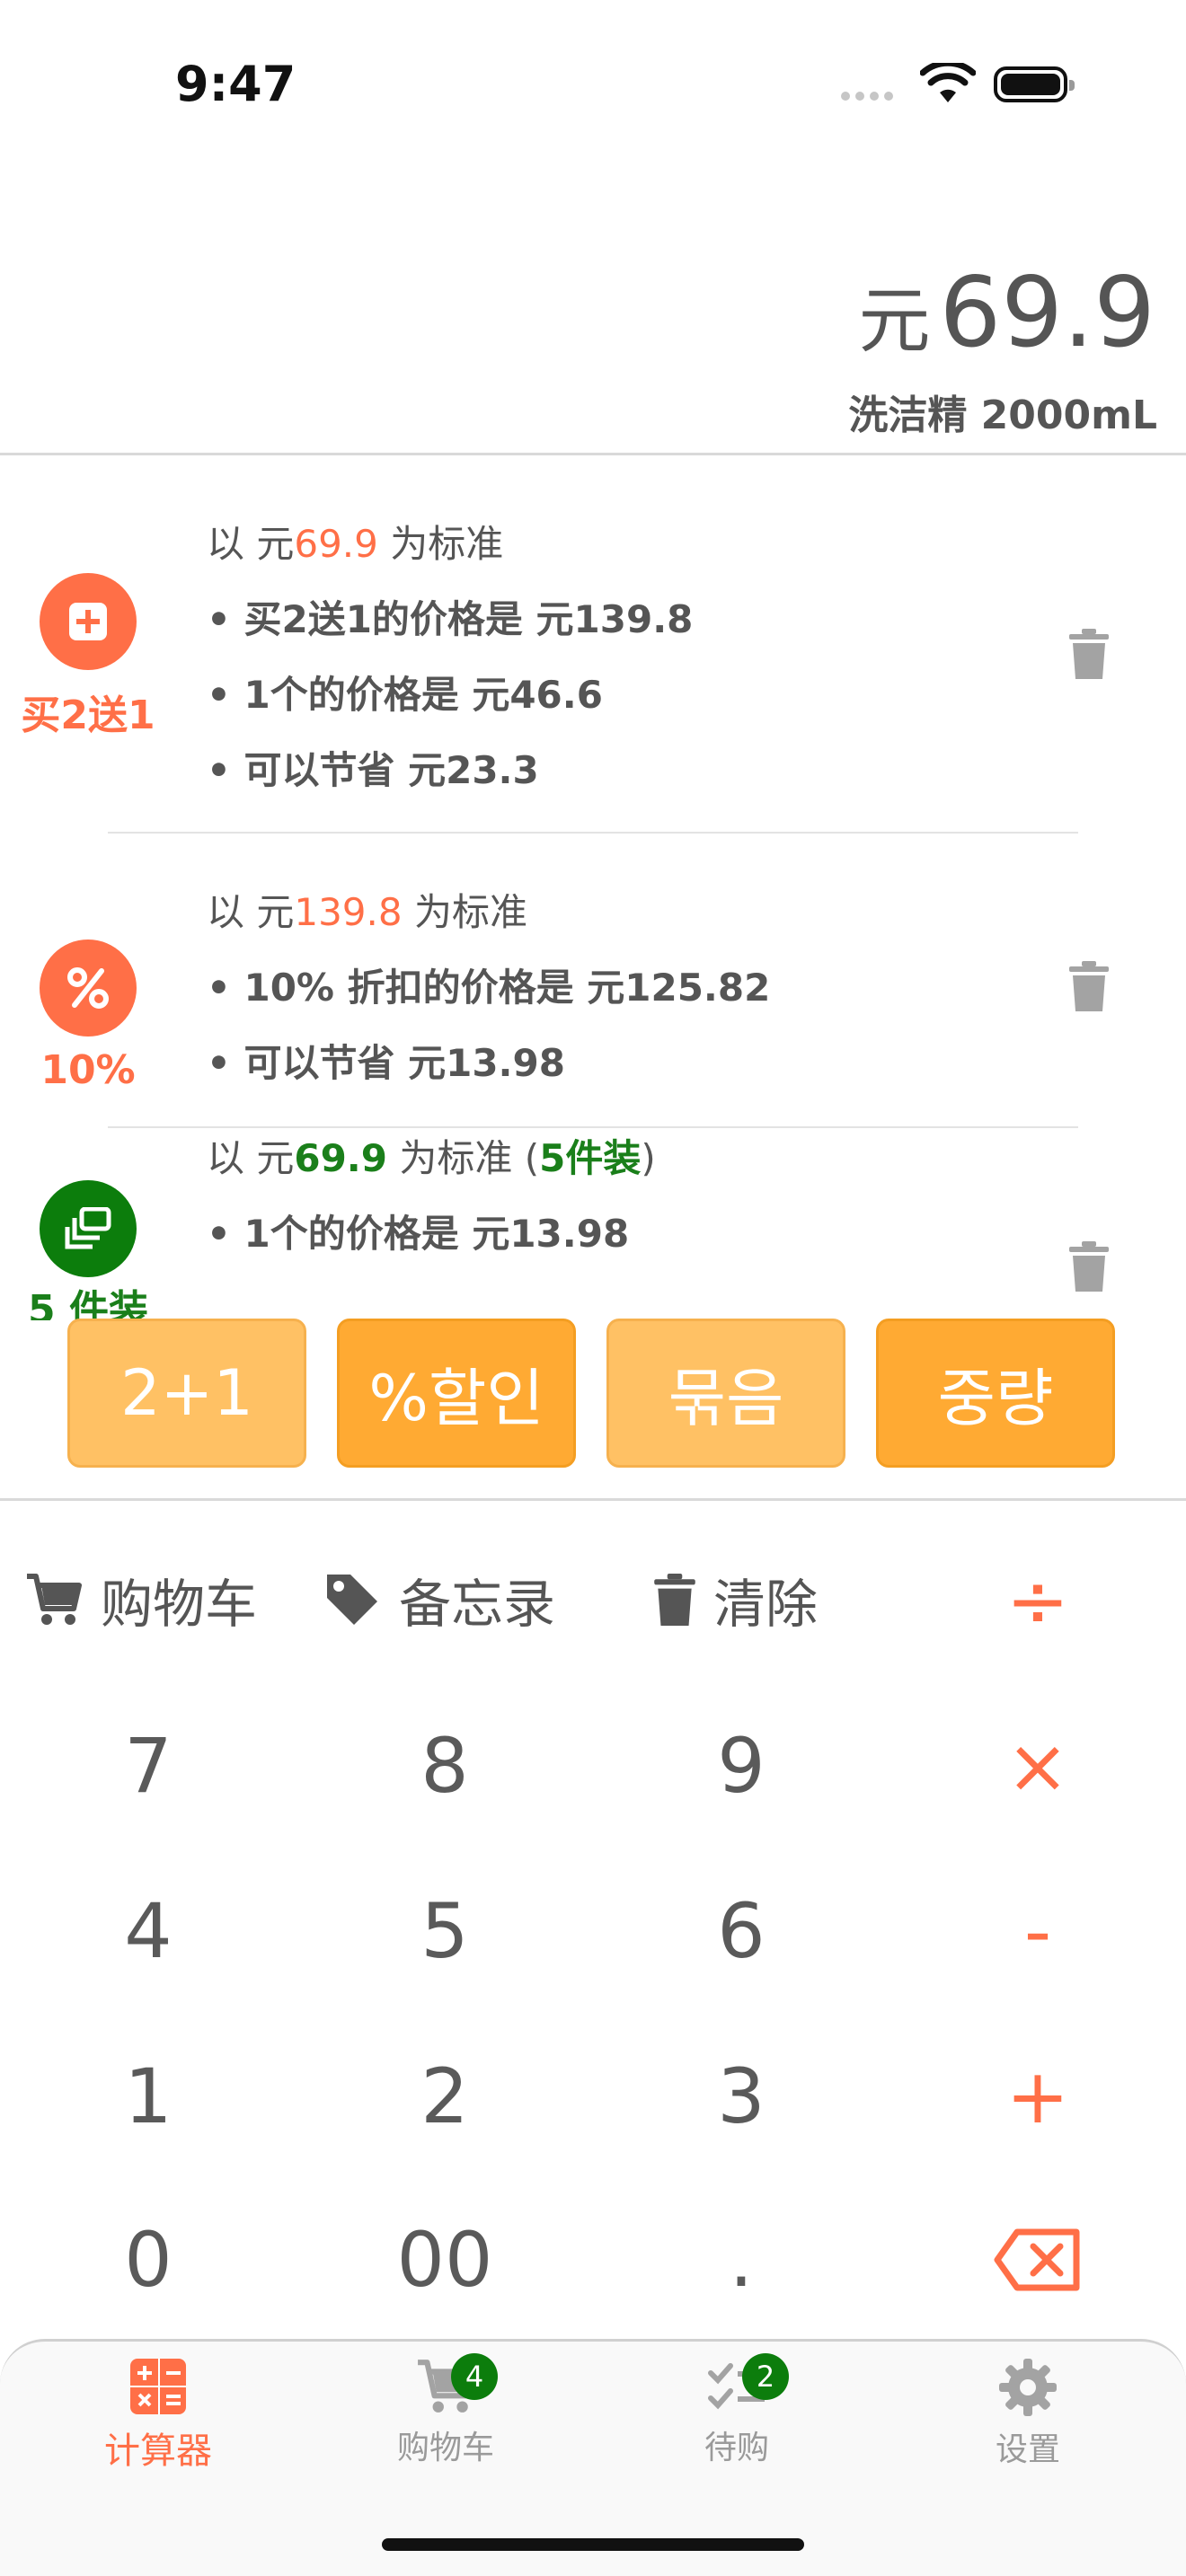  I want to click on tab-label: 设置, so click(1027, 2449).